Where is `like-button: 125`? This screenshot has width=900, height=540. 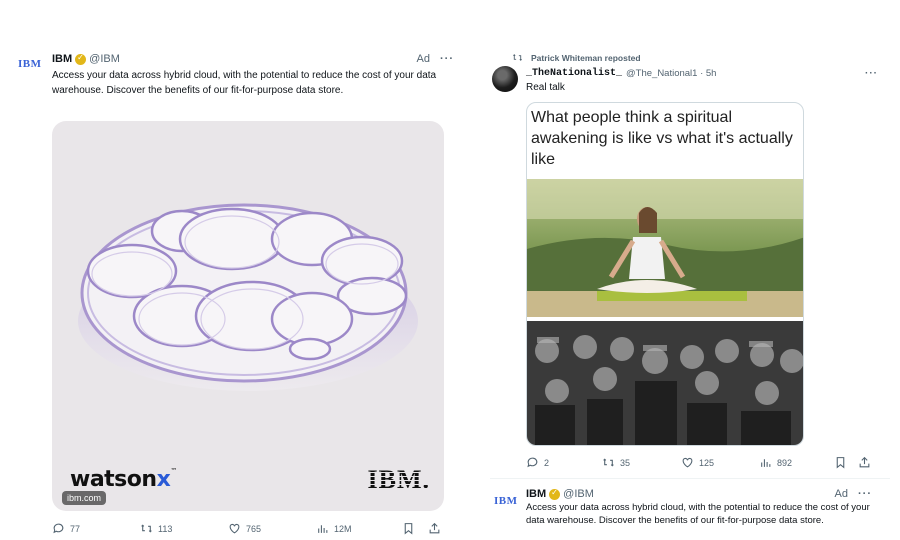
like-button: 125 is located at coordinates (720, 462).